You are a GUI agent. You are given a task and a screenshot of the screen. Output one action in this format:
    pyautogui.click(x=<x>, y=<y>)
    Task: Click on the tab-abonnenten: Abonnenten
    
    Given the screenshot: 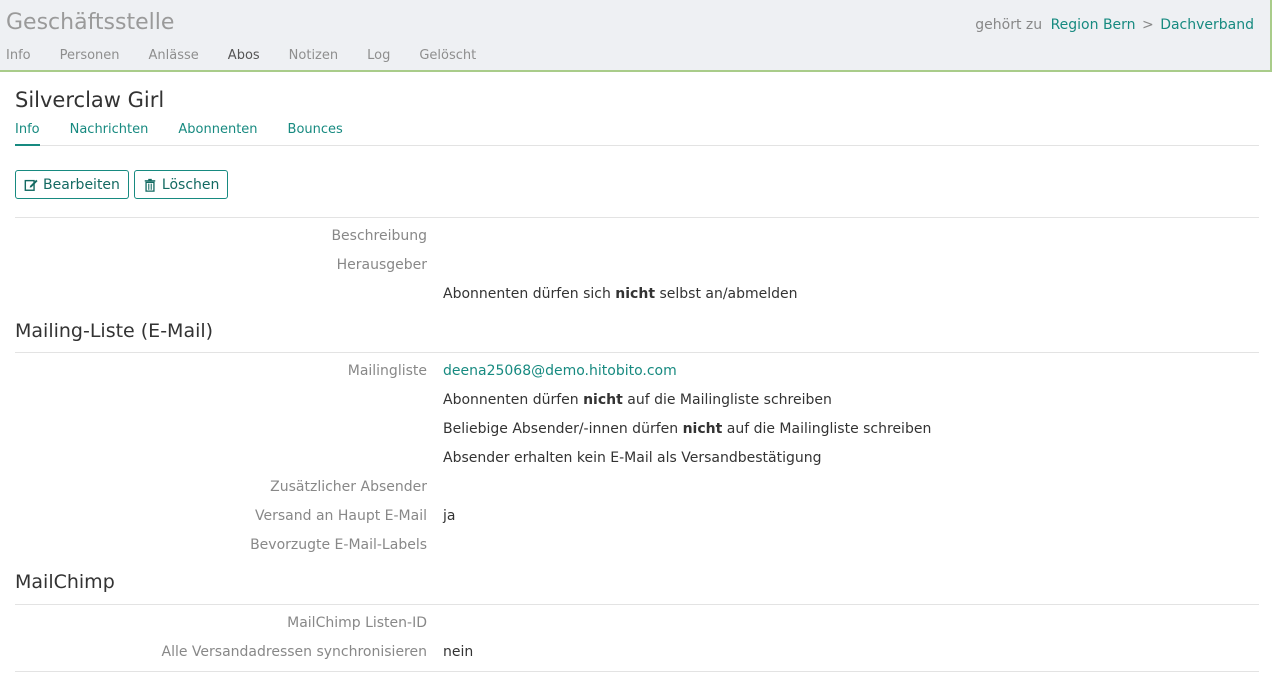 What is the action you would take?
    pyautogui.click(x=217, y=133)
    